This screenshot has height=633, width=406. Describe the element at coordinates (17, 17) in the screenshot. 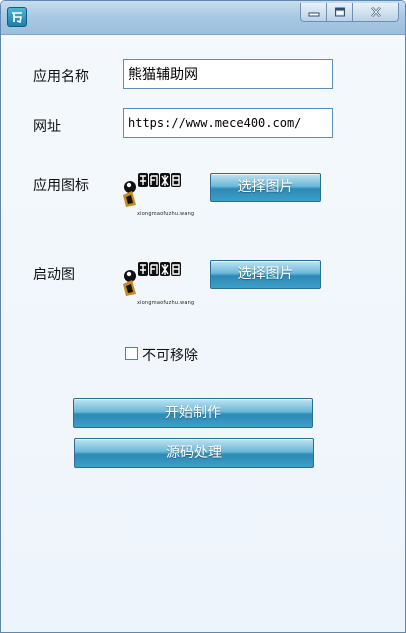

I see `easy-language-icon` at that location.